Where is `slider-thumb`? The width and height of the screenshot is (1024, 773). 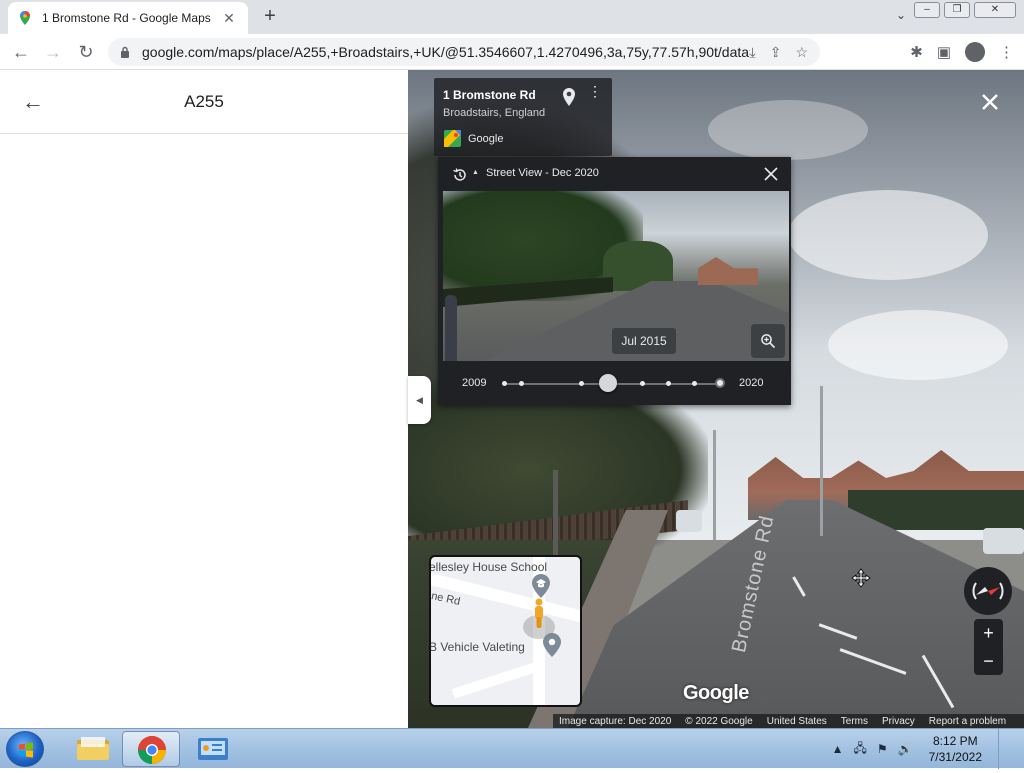 slider-thumb is located at coordinates (607, 383).